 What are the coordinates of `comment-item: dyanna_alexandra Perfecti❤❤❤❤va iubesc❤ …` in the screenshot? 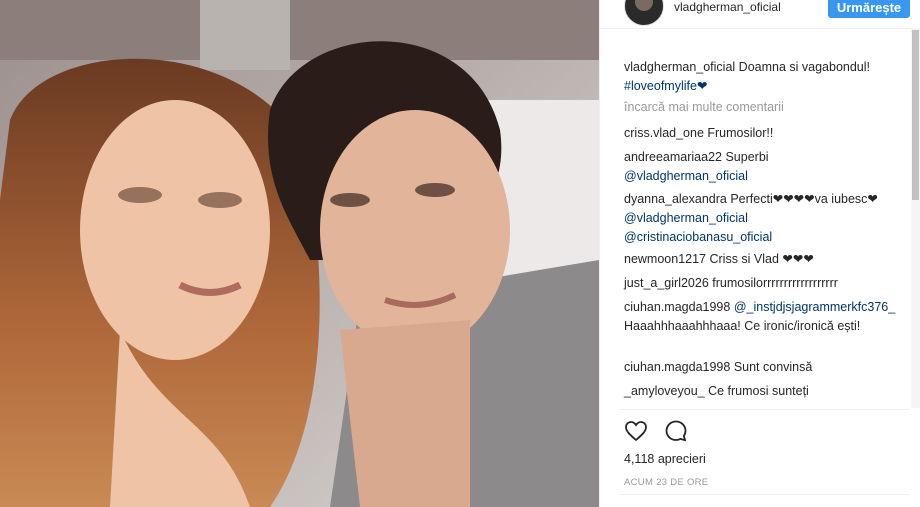 It's located at (763, 218).